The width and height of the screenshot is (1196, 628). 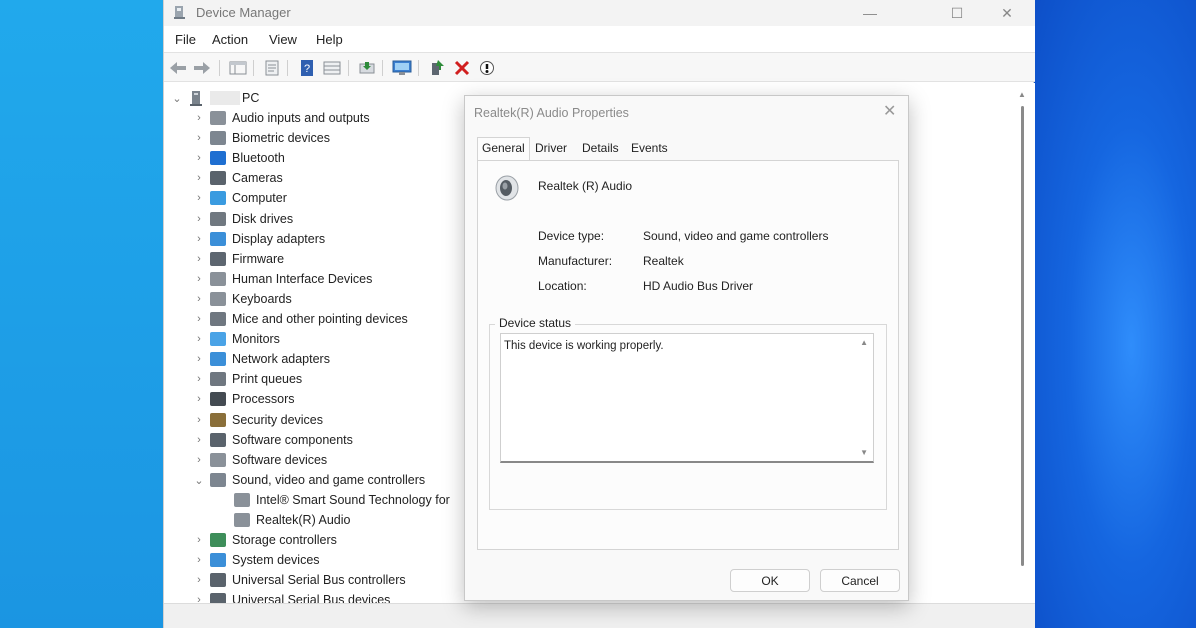 I want to click on tree-category: › System devices, so click(x=256, y=560).